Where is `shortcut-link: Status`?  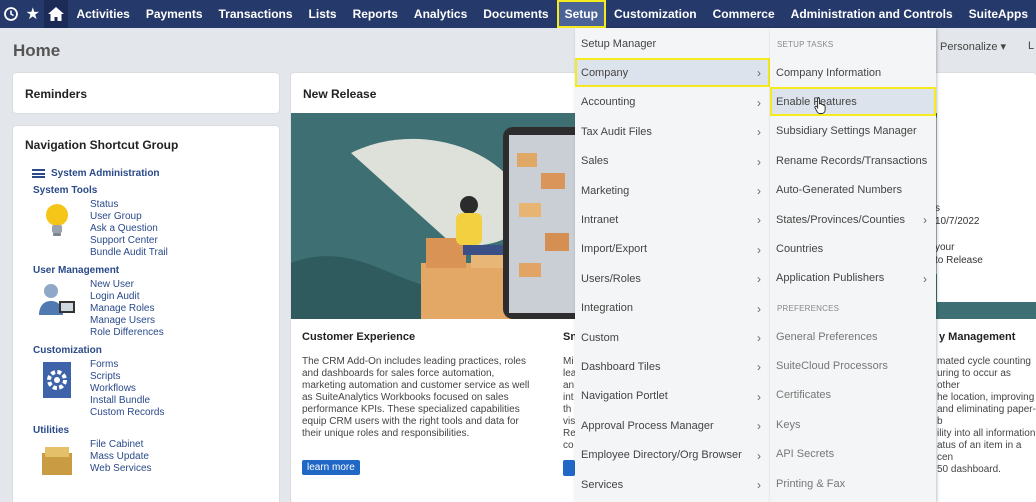
shortcut-link: Status is located at coordinates (129, 205).